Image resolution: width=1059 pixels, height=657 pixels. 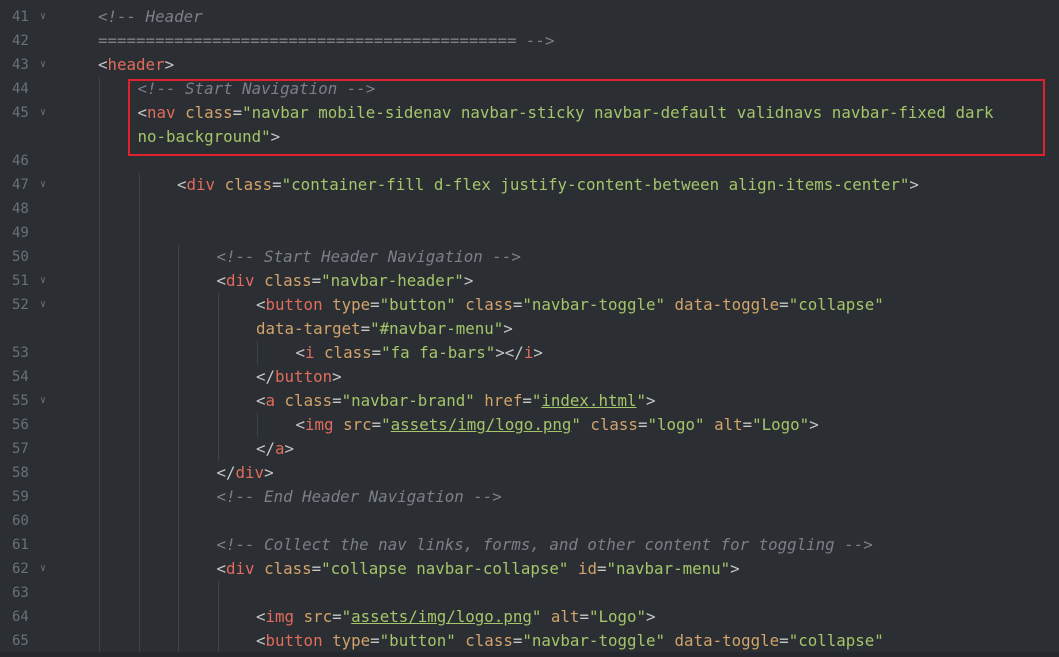 I want to click on line-number: 62, so click(x=20, y=569).